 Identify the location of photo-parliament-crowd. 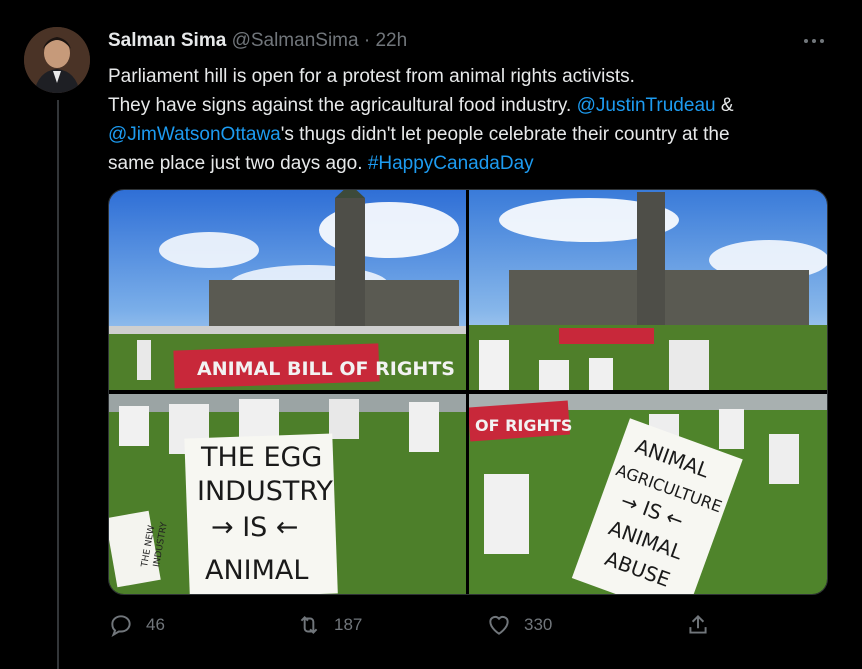
(648, 290).